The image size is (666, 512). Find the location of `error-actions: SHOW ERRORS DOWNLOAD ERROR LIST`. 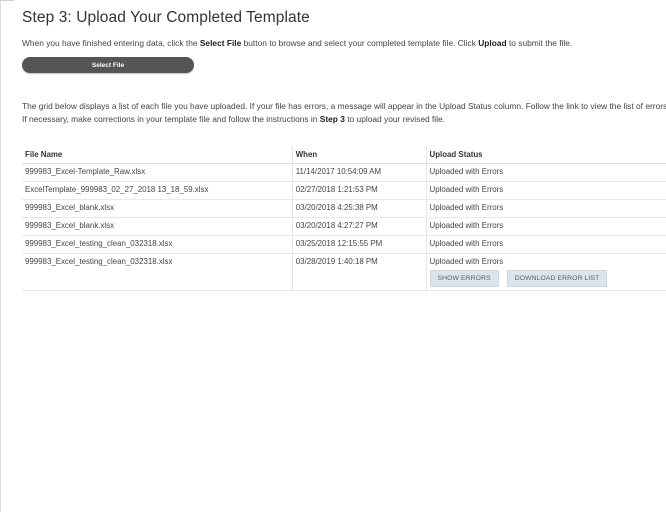

error-actions: SHOW ERRORS DOWNLOAD ERROR LIST is located at coordinates (546, 278).